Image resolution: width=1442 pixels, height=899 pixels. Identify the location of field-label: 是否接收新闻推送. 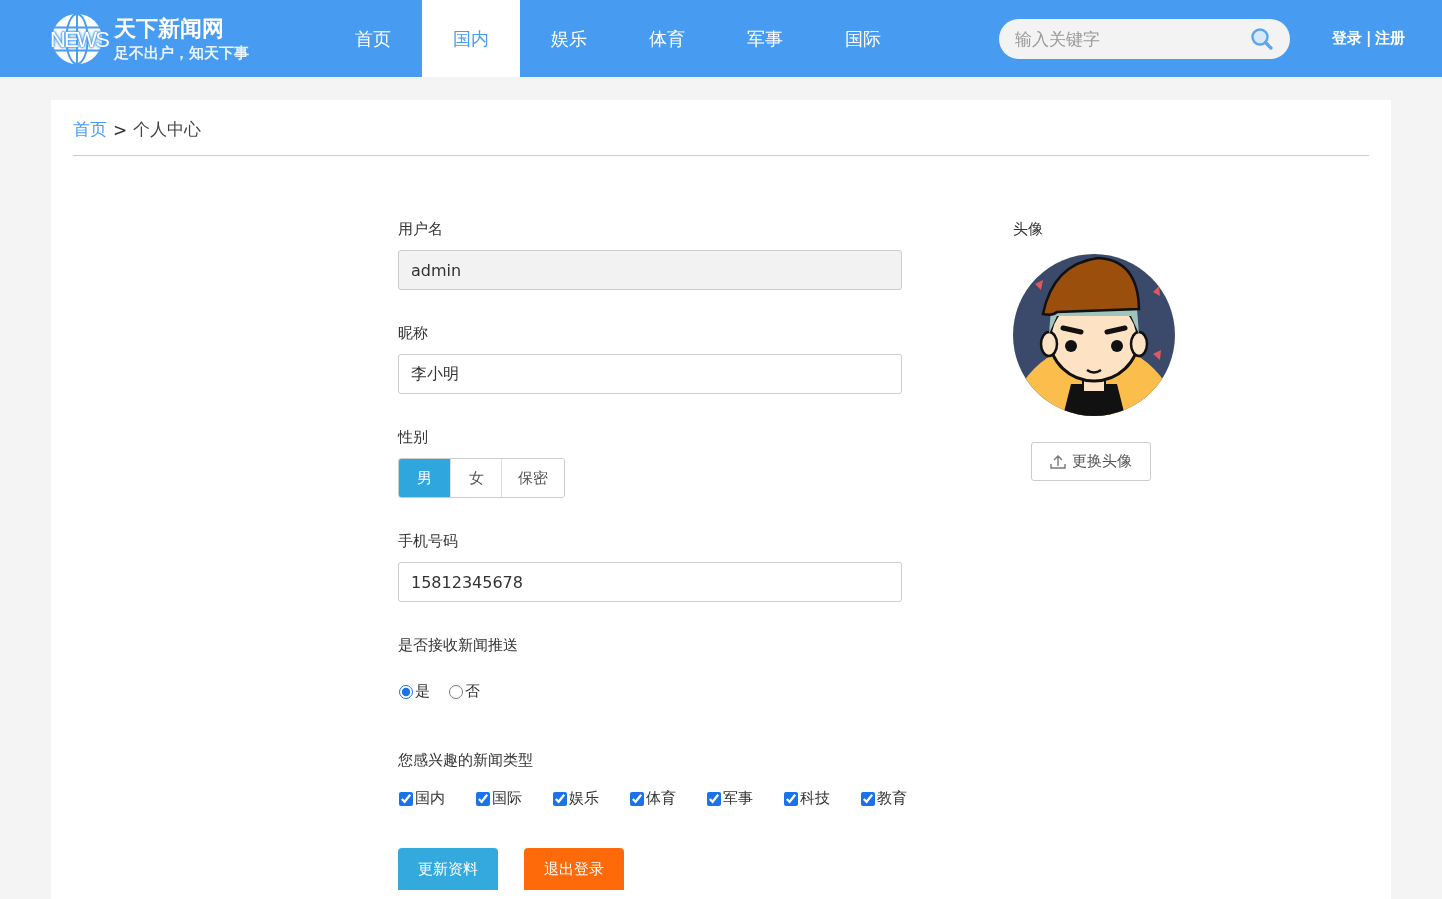
(458, 645).